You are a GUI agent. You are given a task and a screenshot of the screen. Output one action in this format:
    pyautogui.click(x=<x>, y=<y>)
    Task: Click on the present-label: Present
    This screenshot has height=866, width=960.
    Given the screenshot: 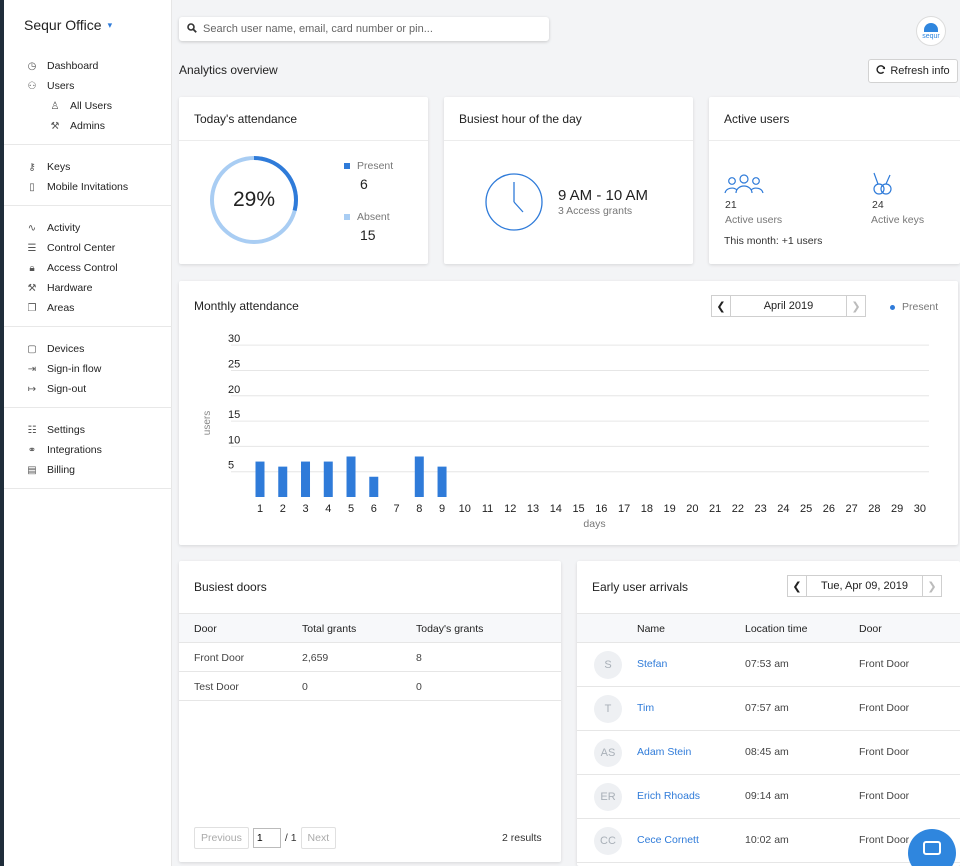 What is the action you would take?
    pyautogui.click(x=375, y=166)
    